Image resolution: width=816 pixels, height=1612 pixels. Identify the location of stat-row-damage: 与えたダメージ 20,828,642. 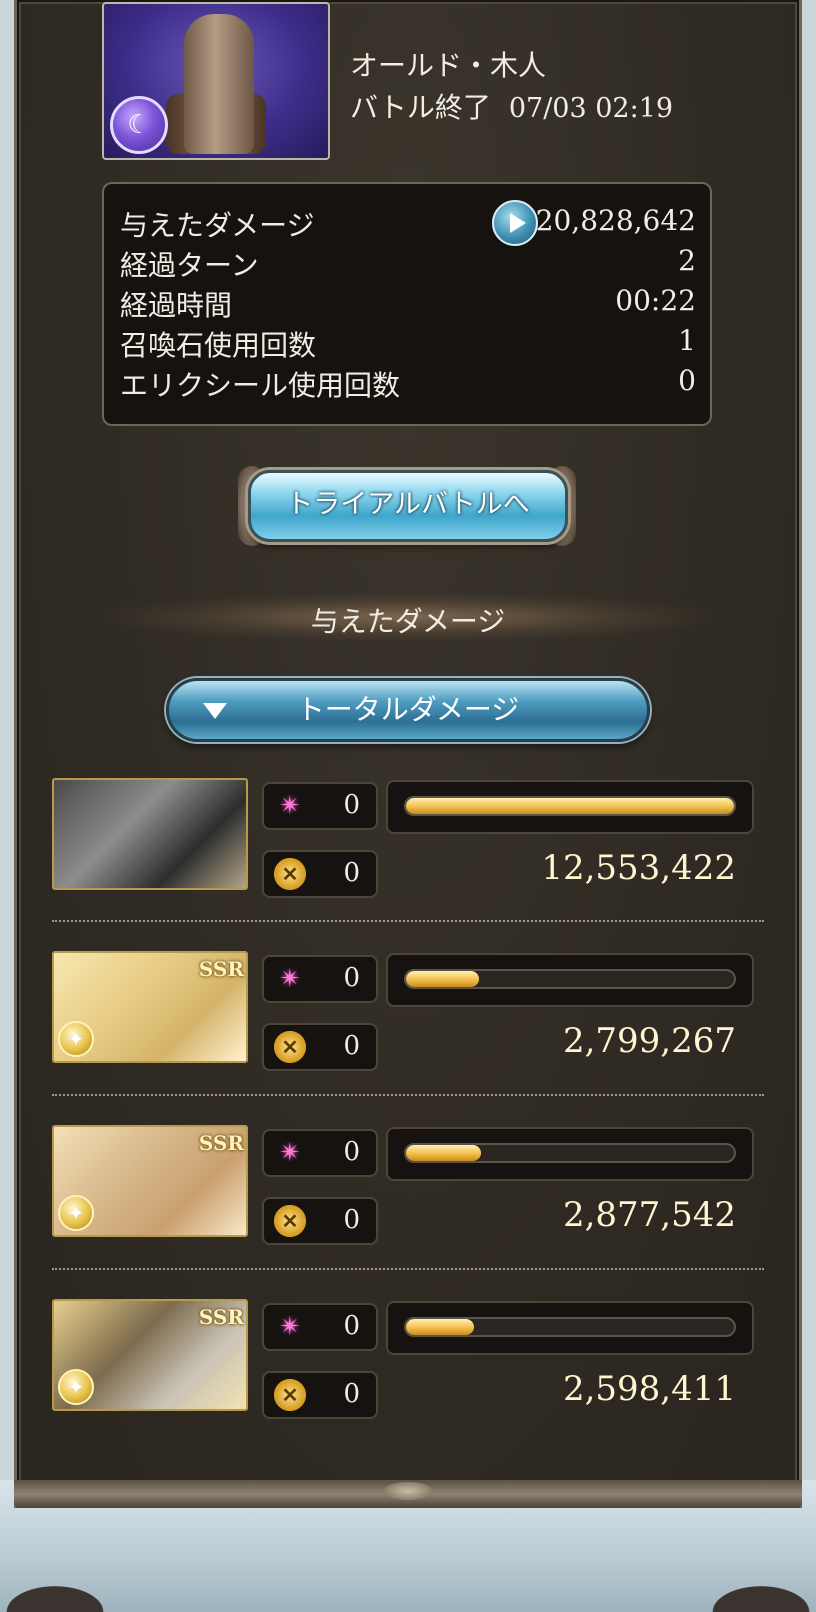
(408, 223).